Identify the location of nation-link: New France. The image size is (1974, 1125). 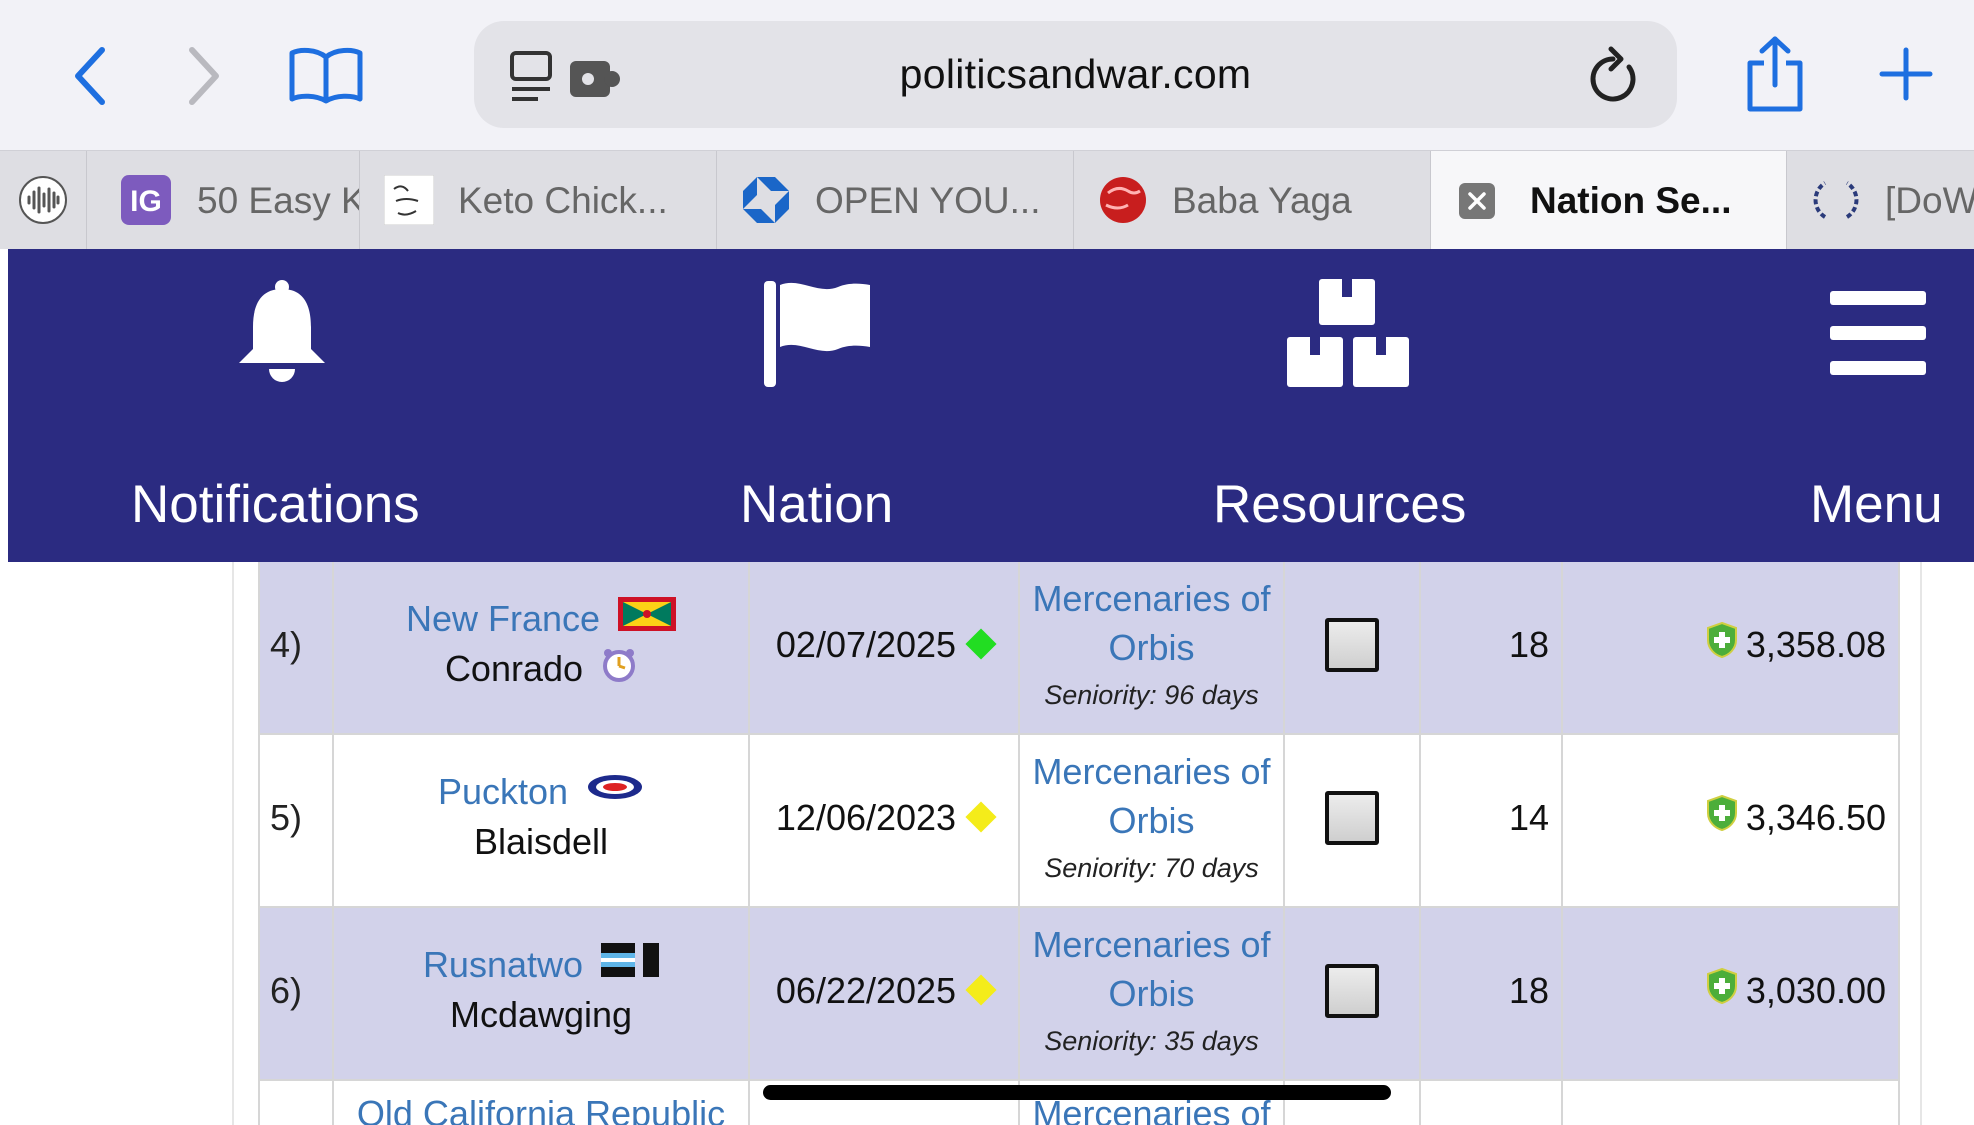
(503, 618).